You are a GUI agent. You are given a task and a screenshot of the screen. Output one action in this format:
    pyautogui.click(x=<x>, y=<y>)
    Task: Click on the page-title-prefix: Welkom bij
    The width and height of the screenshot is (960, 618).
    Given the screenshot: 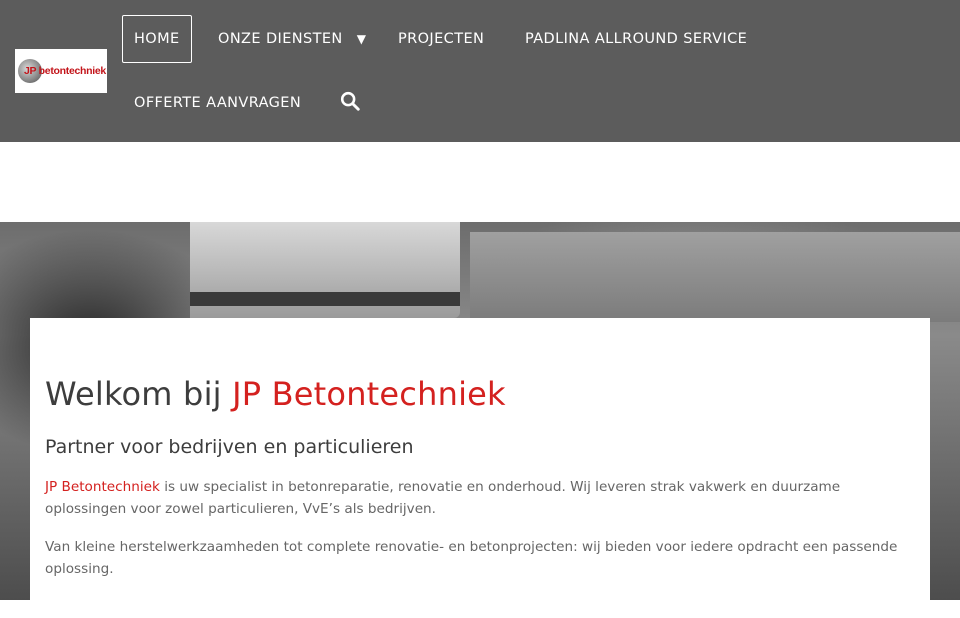 What is the action you would take?
    pyautogui.click(x=139, y=394)
    